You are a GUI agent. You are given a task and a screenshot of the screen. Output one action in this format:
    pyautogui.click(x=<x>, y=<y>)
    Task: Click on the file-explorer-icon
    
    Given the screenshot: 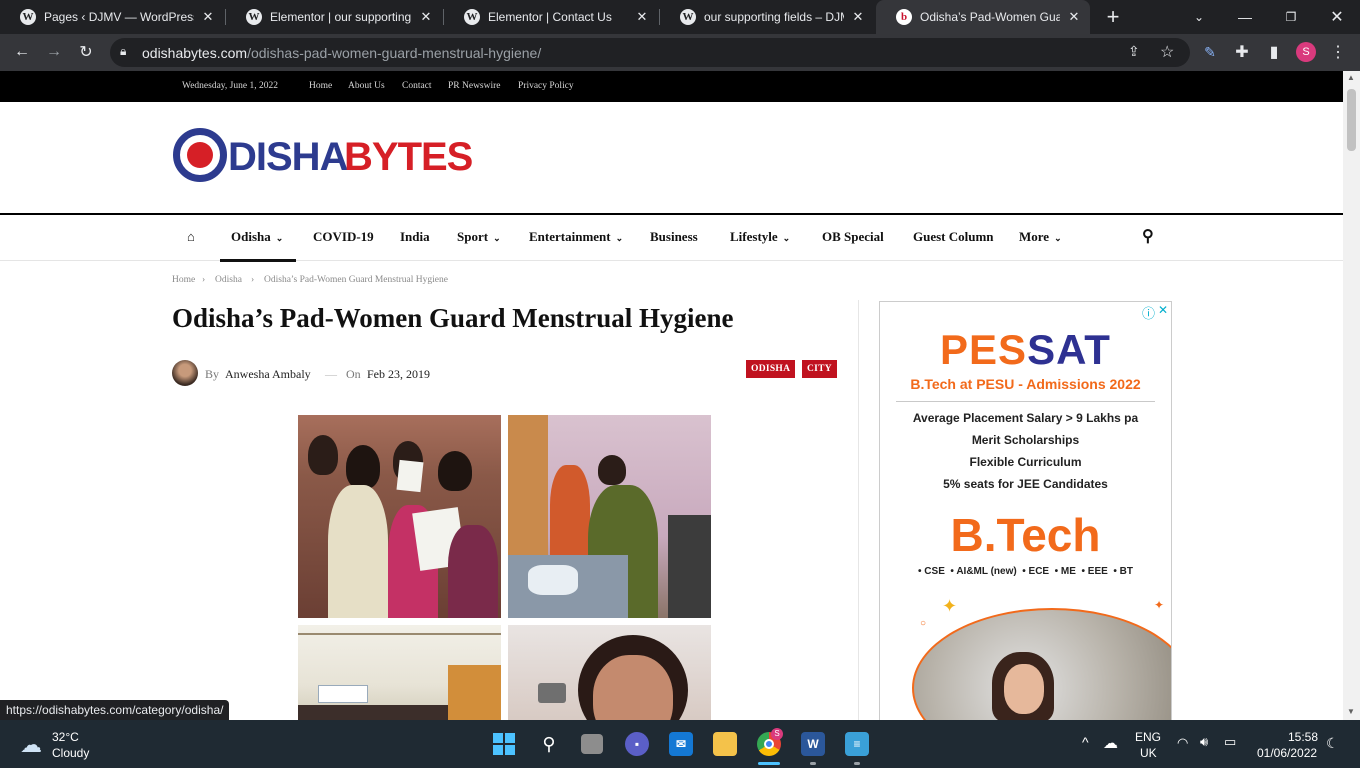 What is the action you would take?
    pyautogui.click(x=725, y=744)
    